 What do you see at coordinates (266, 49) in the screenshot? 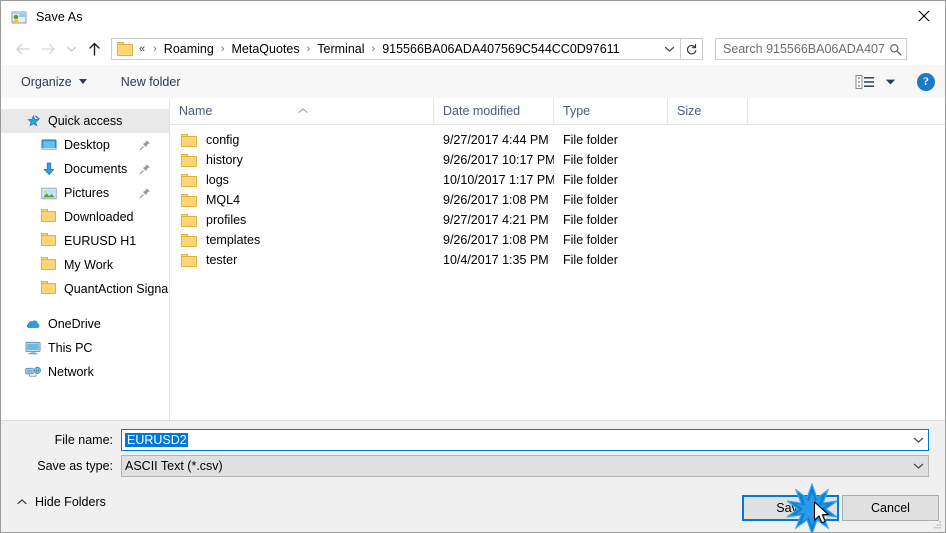
I see `breadcrumb-item-metaquotes: MetaQuotes` at bounding box center [266, 49].